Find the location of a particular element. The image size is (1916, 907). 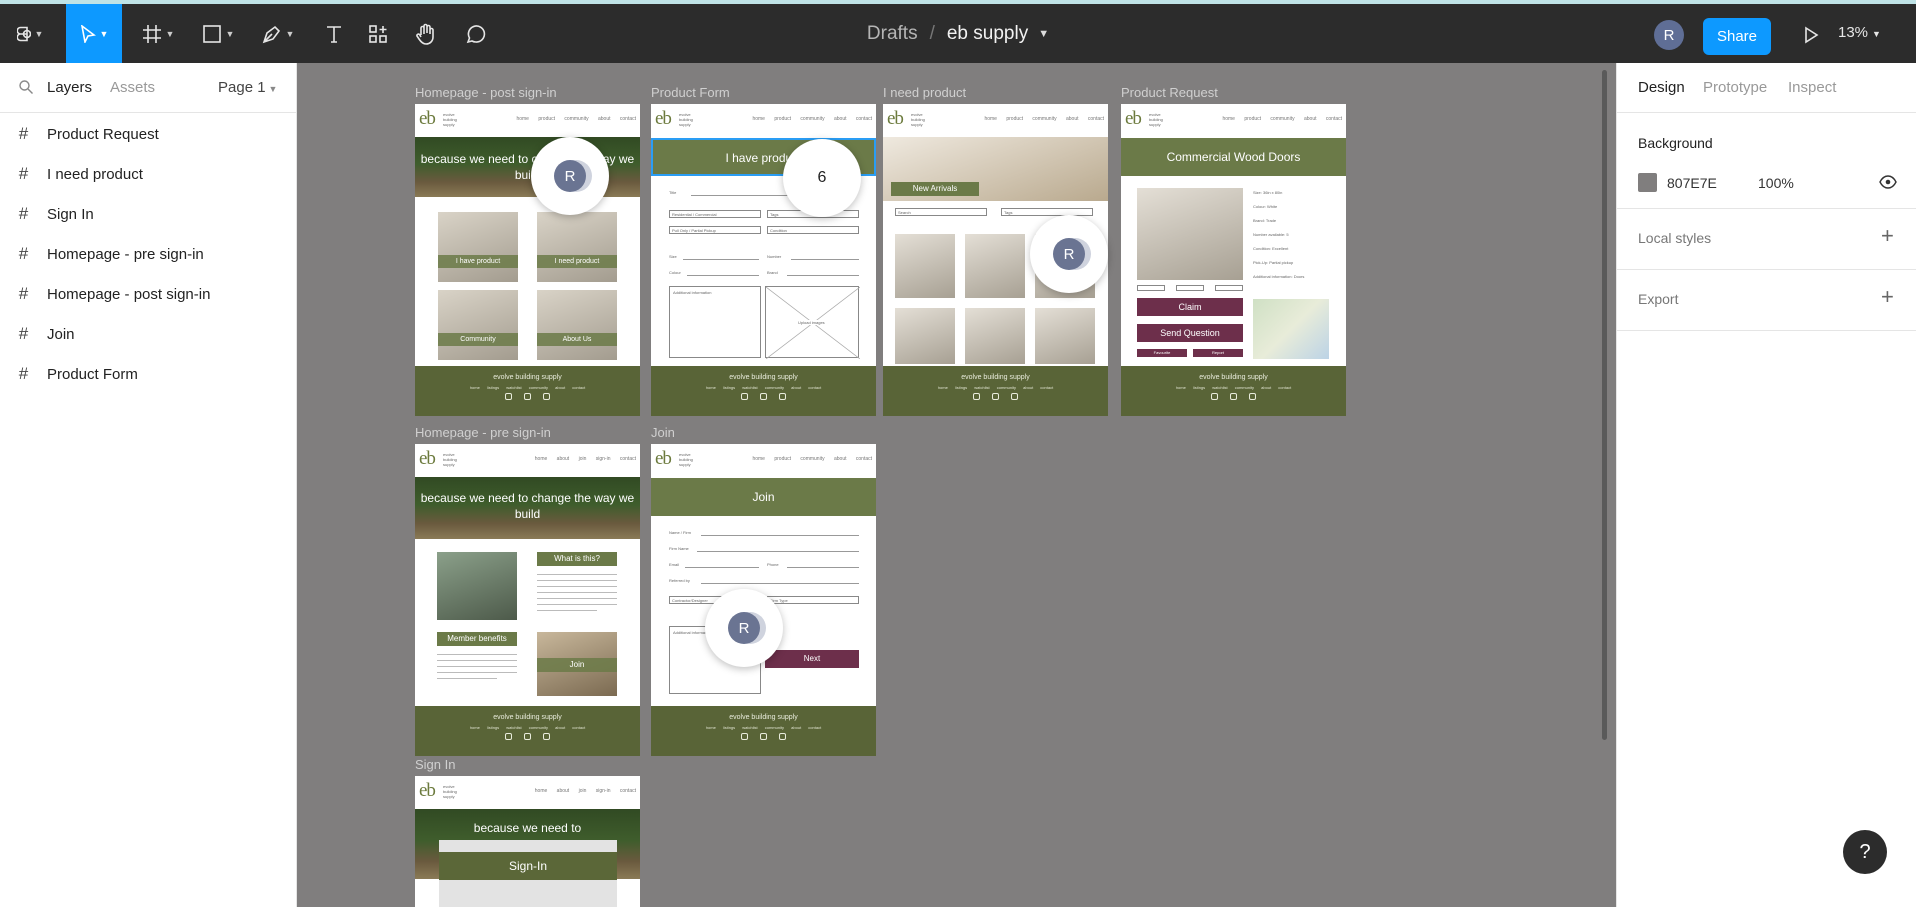

resources-icon is located at coordinates (378, 33).